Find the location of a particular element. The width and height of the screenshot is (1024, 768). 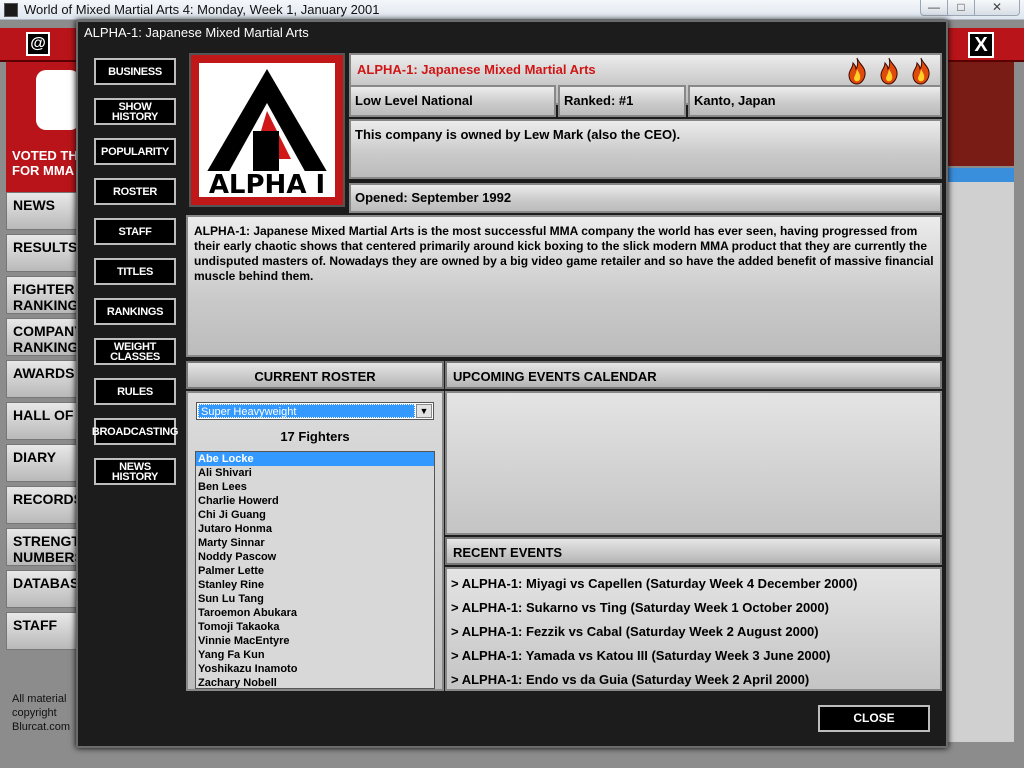

background-selection-bar is located at coordinates (981, 175).